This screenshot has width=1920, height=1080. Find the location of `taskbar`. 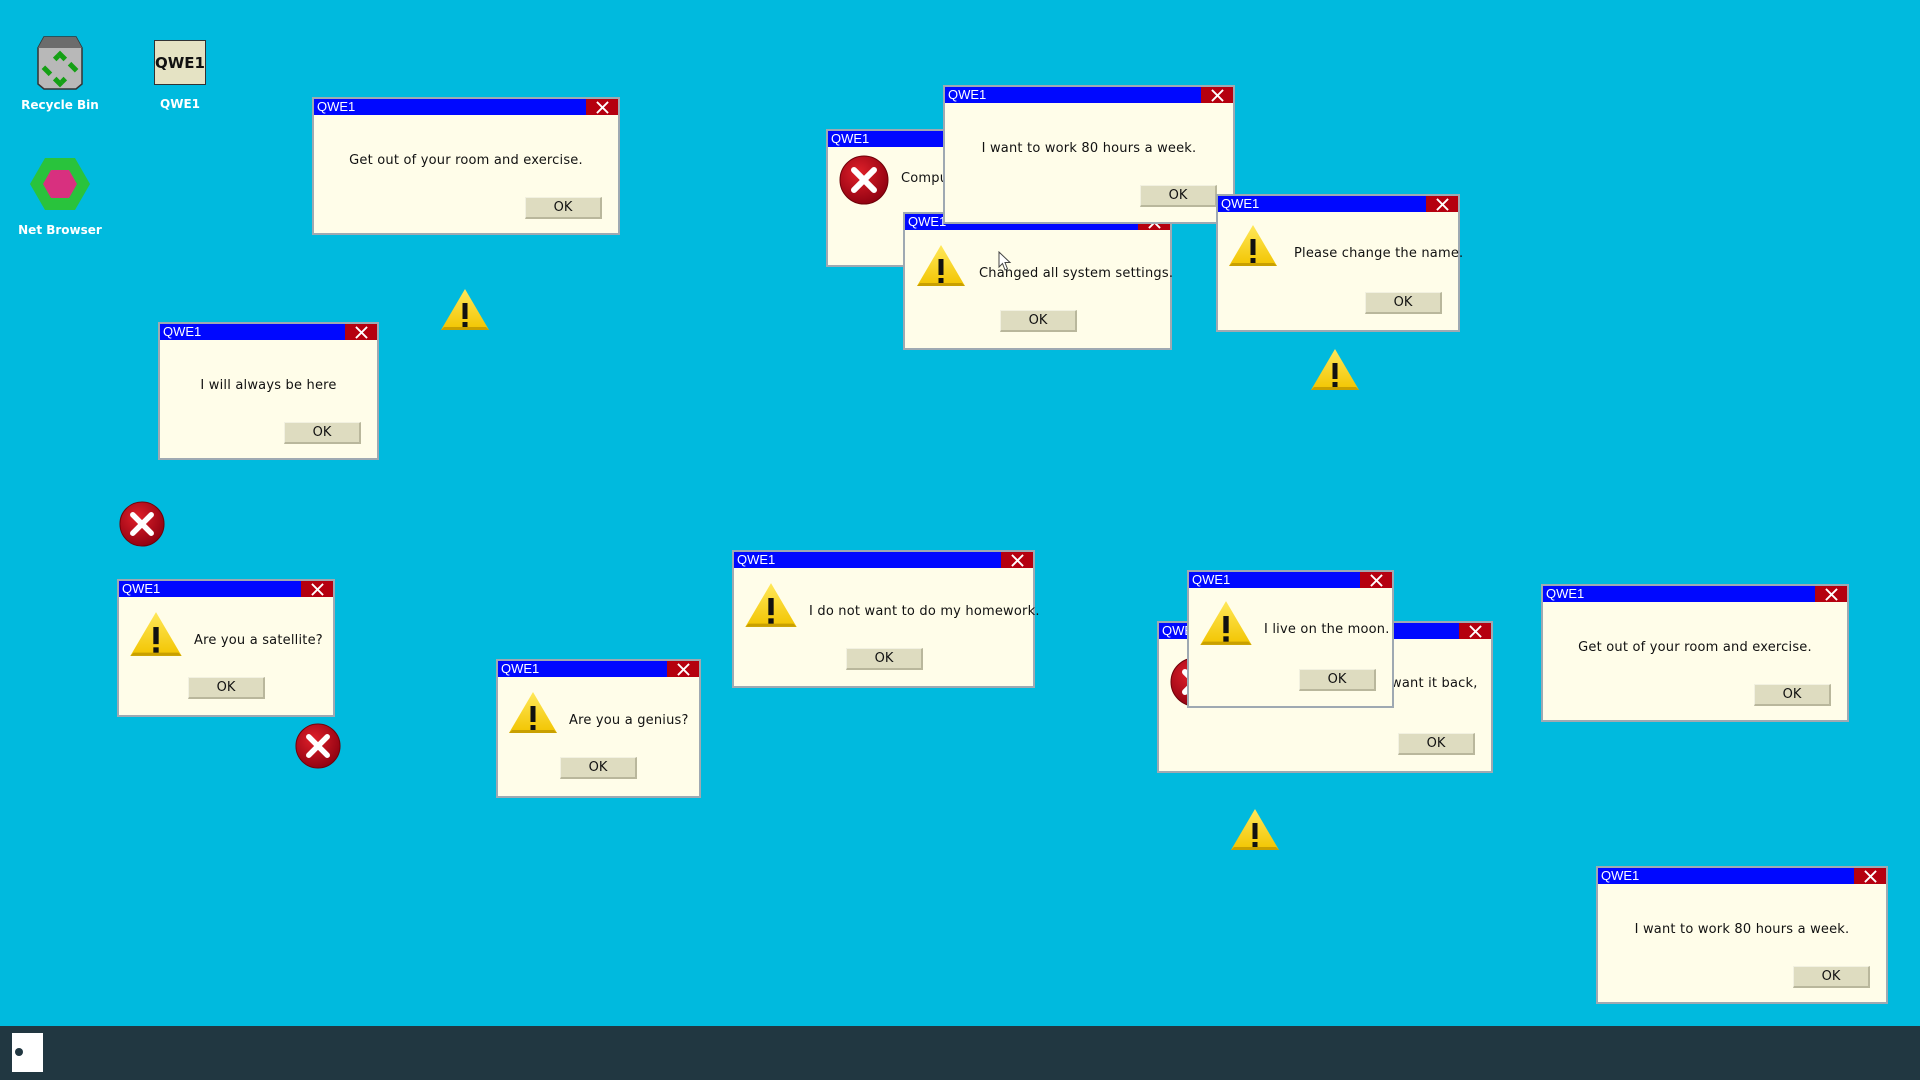

taskbar is located at coordinates (960, 1053).